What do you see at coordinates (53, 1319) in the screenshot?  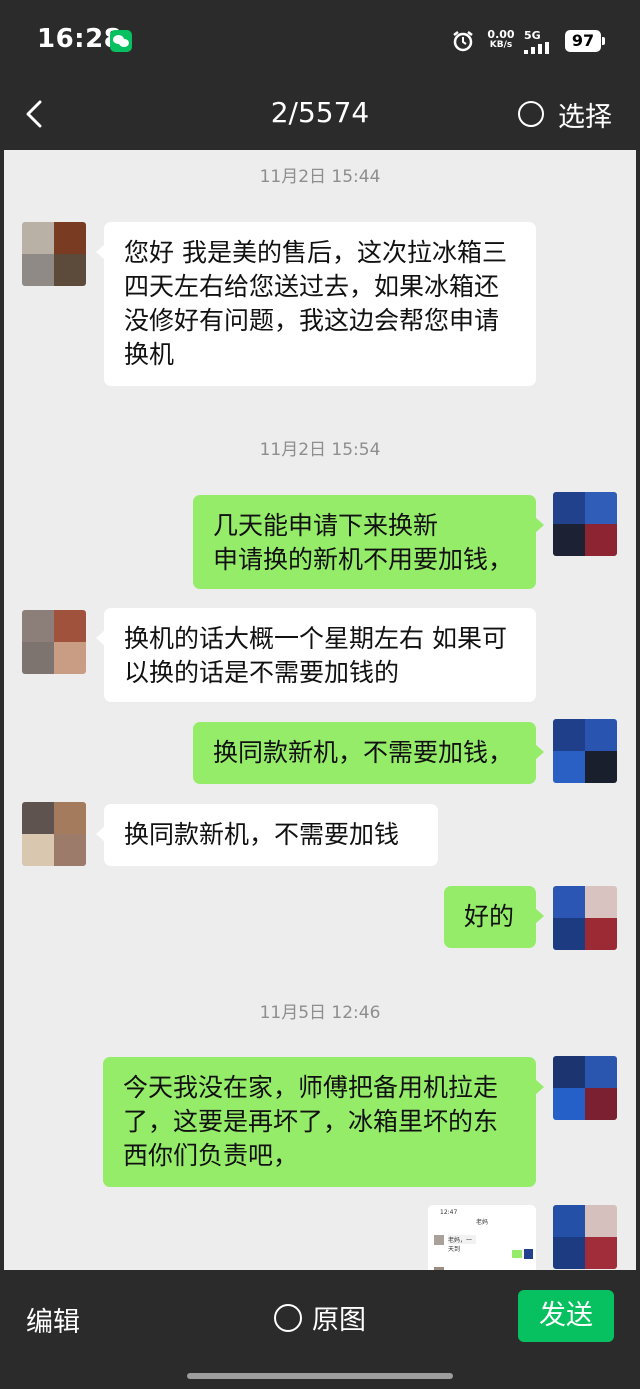 I see `edit-button: 编辑` at bounding box center [53, 1319].